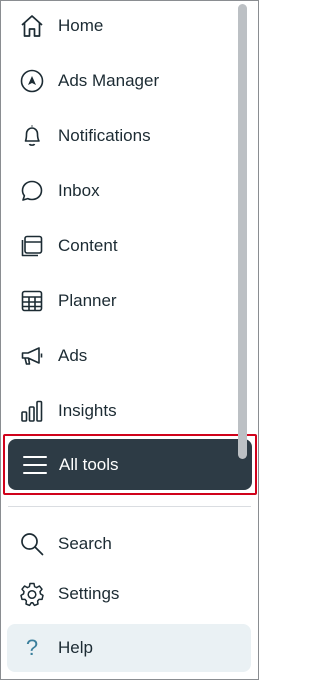 The width and height of the screenshot is (320, 680). Describe the element at coordinates (89, 464) in the screenshot. I see `all-tools-label: All tools` at that location.